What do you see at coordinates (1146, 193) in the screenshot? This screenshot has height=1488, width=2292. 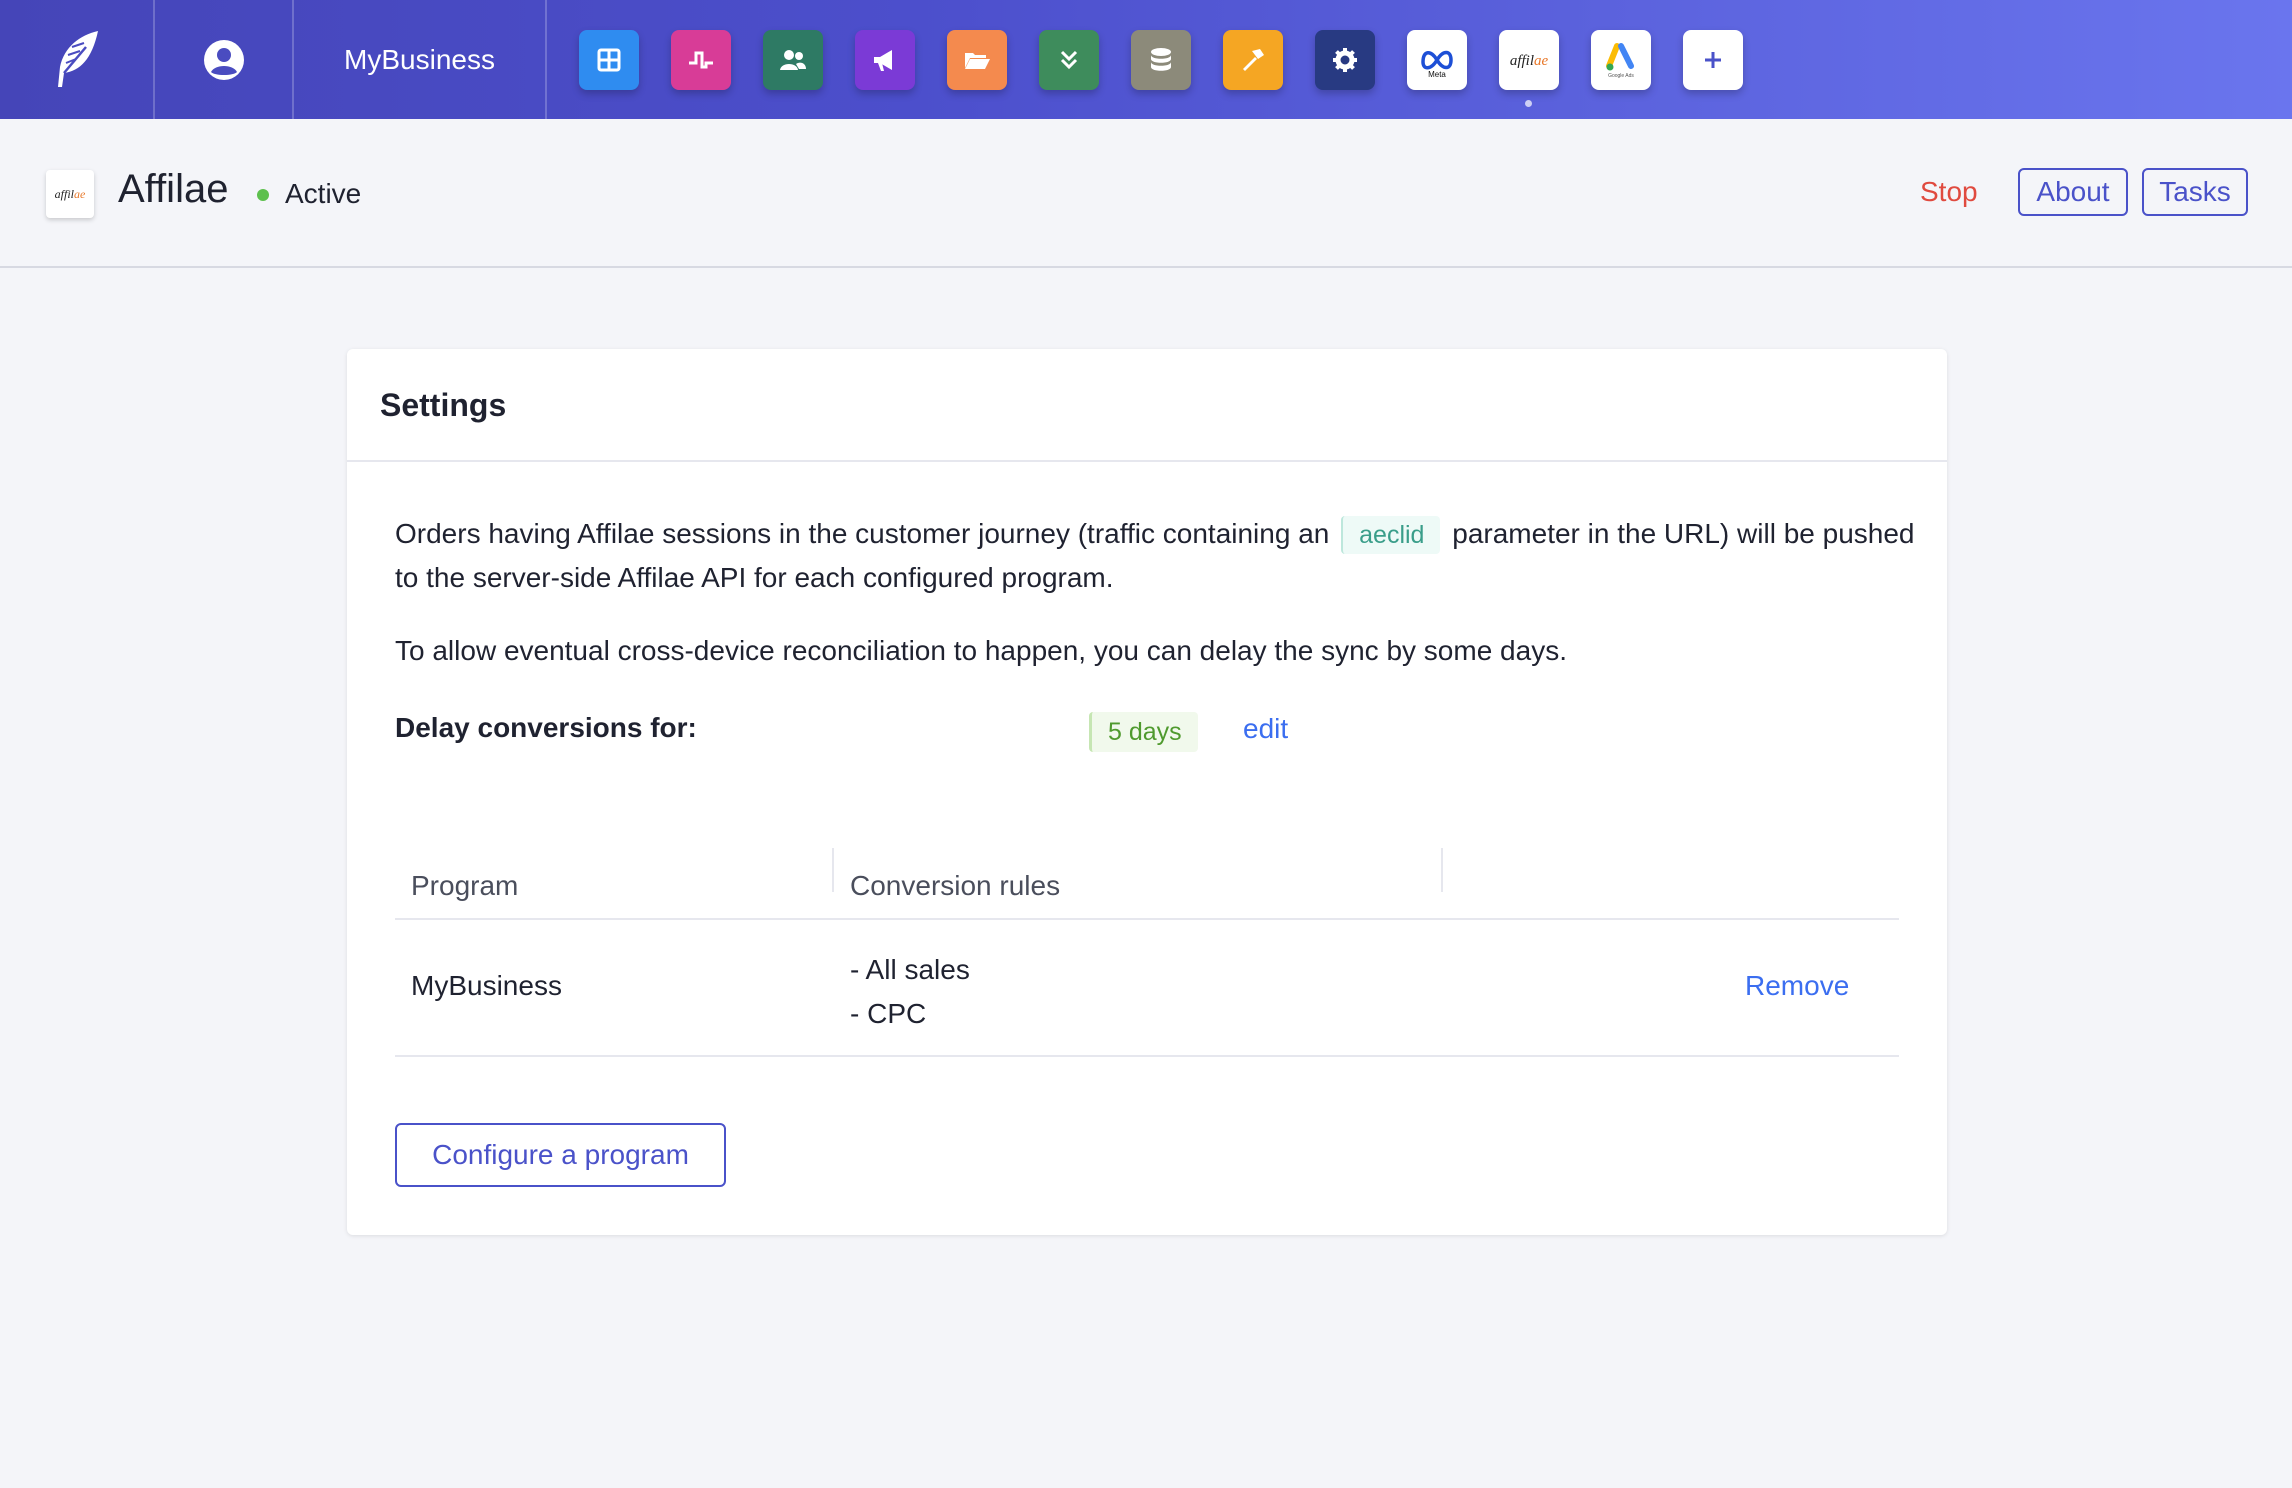 I see `page-header: affilae Affilae Active Stop About Tasks` at bounding box center [1146, 193].